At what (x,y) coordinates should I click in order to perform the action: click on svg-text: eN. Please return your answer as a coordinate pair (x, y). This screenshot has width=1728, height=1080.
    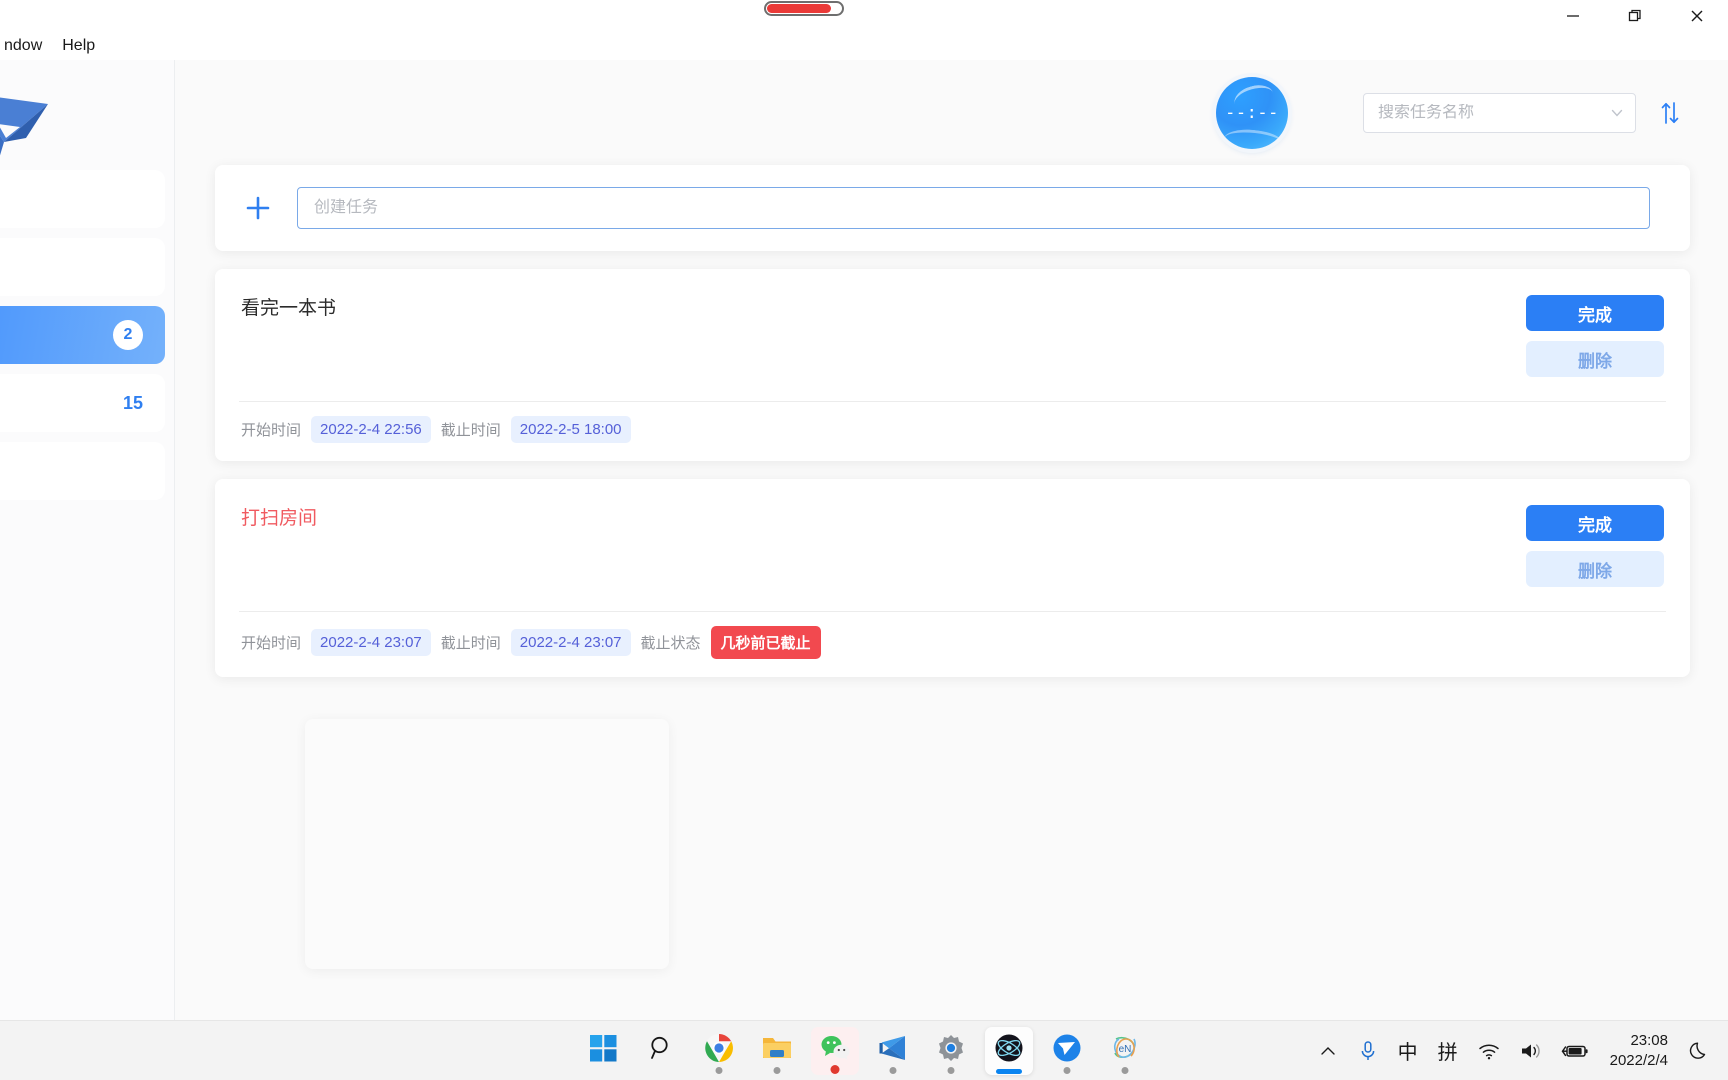
    Looking at the image, I should click on (1125, 1049).